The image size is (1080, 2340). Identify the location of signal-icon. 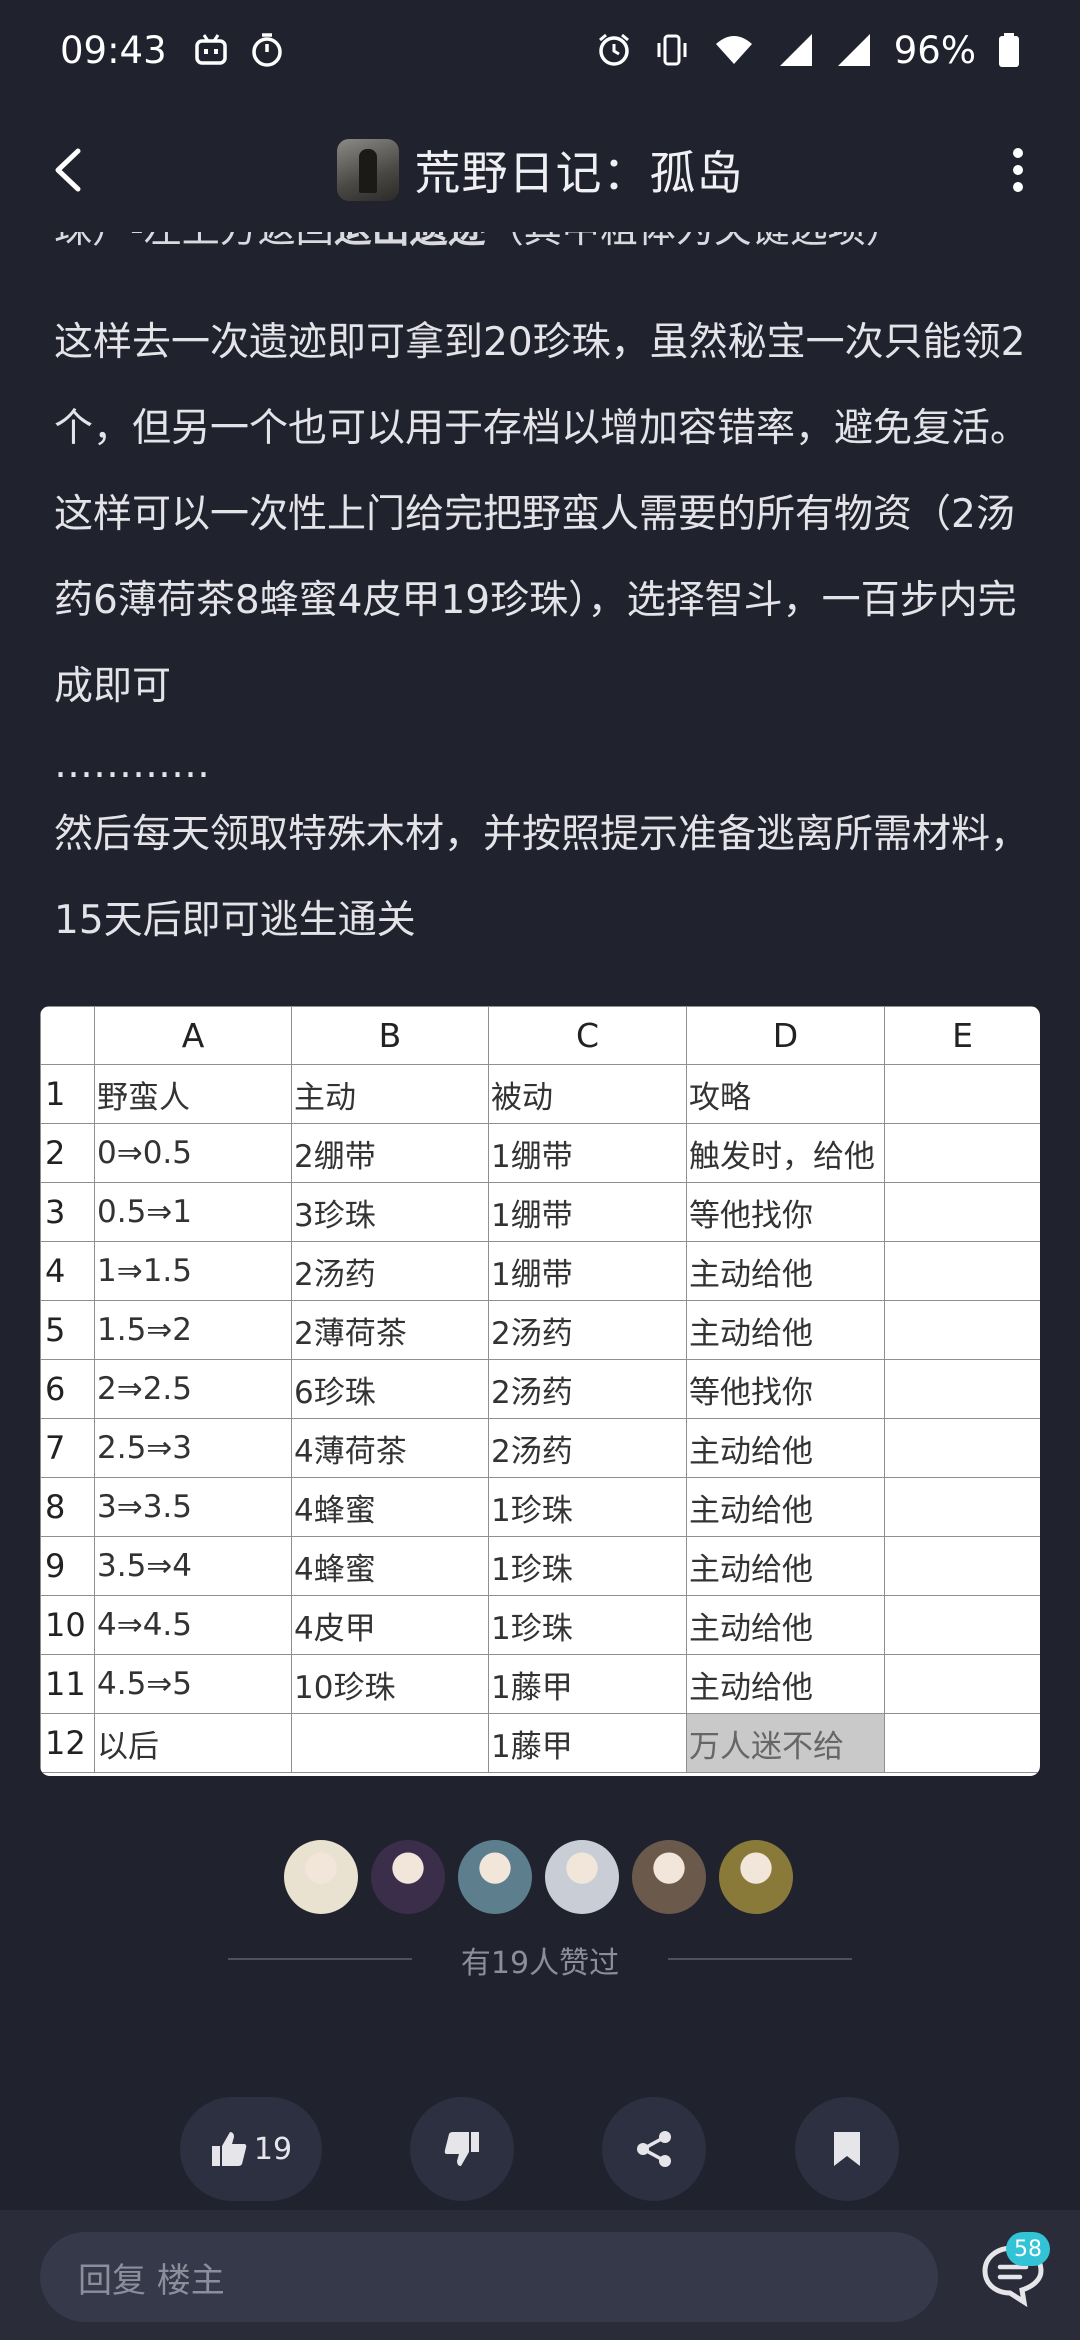
(795, 50).